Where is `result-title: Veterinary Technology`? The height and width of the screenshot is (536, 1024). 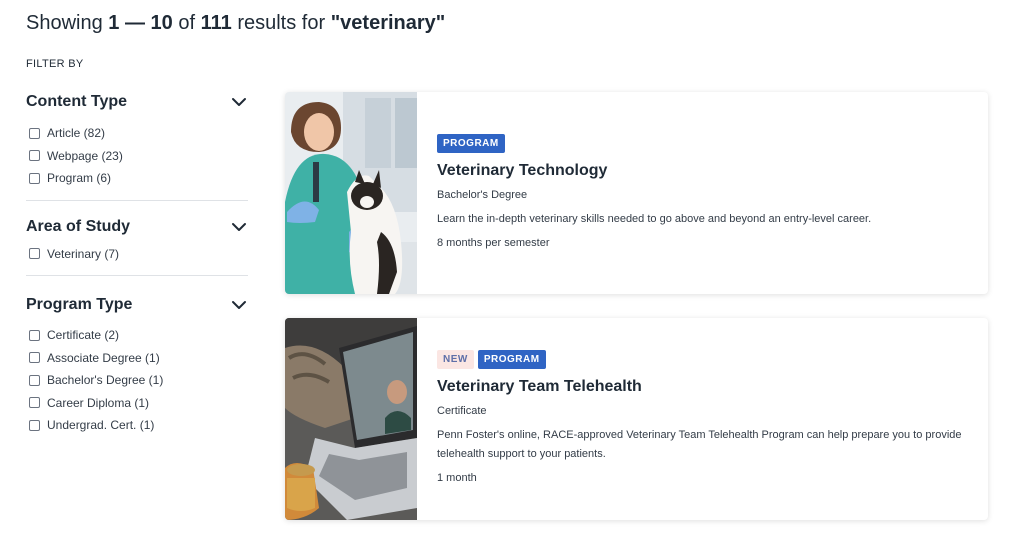
result-title: Veterinary Technology is located at coordinates (654, 171).